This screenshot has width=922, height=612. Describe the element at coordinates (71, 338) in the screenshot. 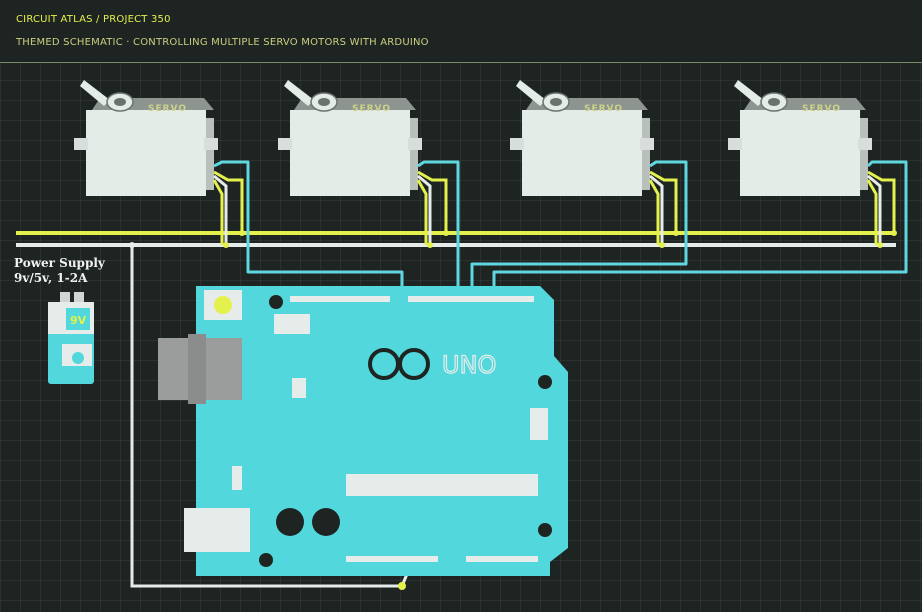

I see `battery: 9V` at that location.